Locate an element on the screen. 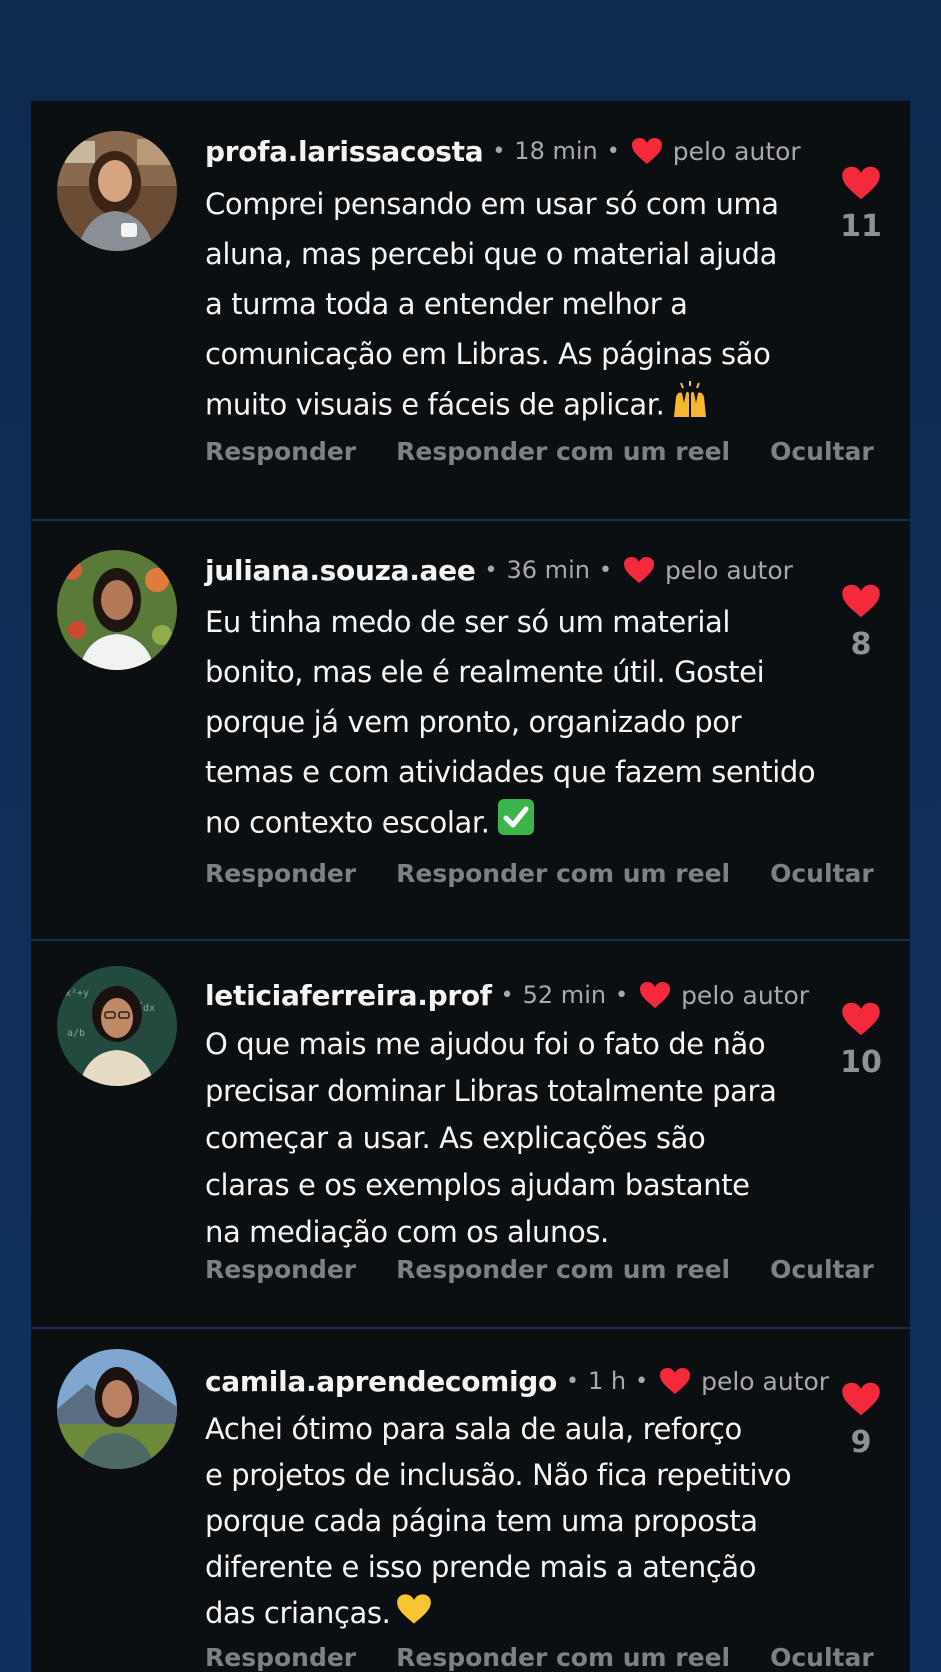  like-button: 11 is located at coordinates (861, 204).